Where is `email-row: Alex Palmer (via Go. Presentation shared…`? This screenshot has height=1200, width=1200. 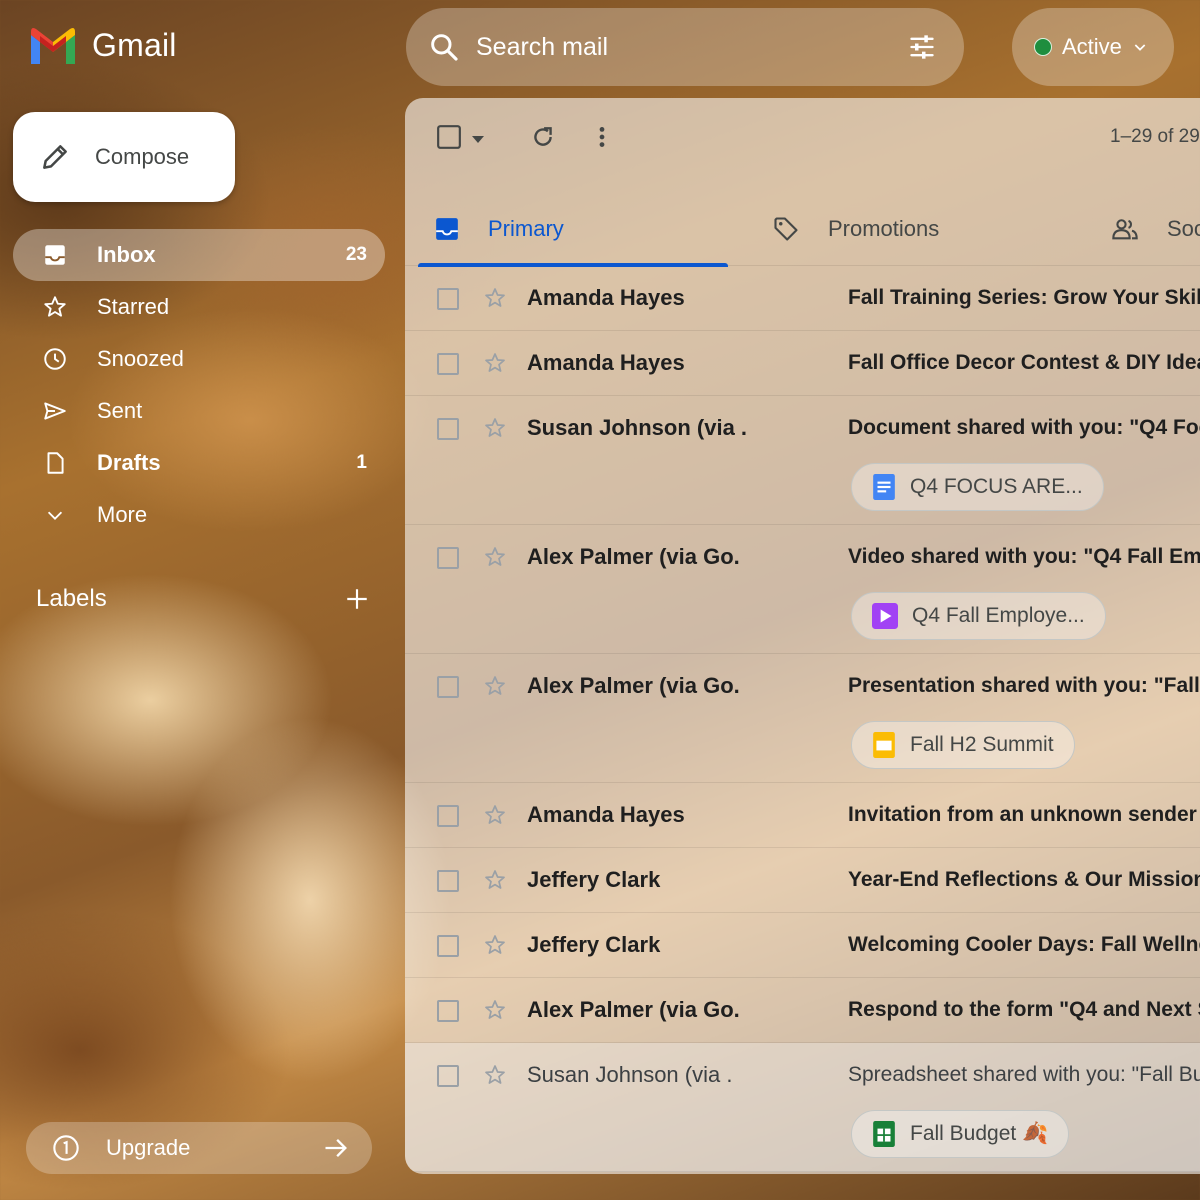
email-row: Alex Palmer (via Go. Presentation shared… is located at coordinates (802, 718).